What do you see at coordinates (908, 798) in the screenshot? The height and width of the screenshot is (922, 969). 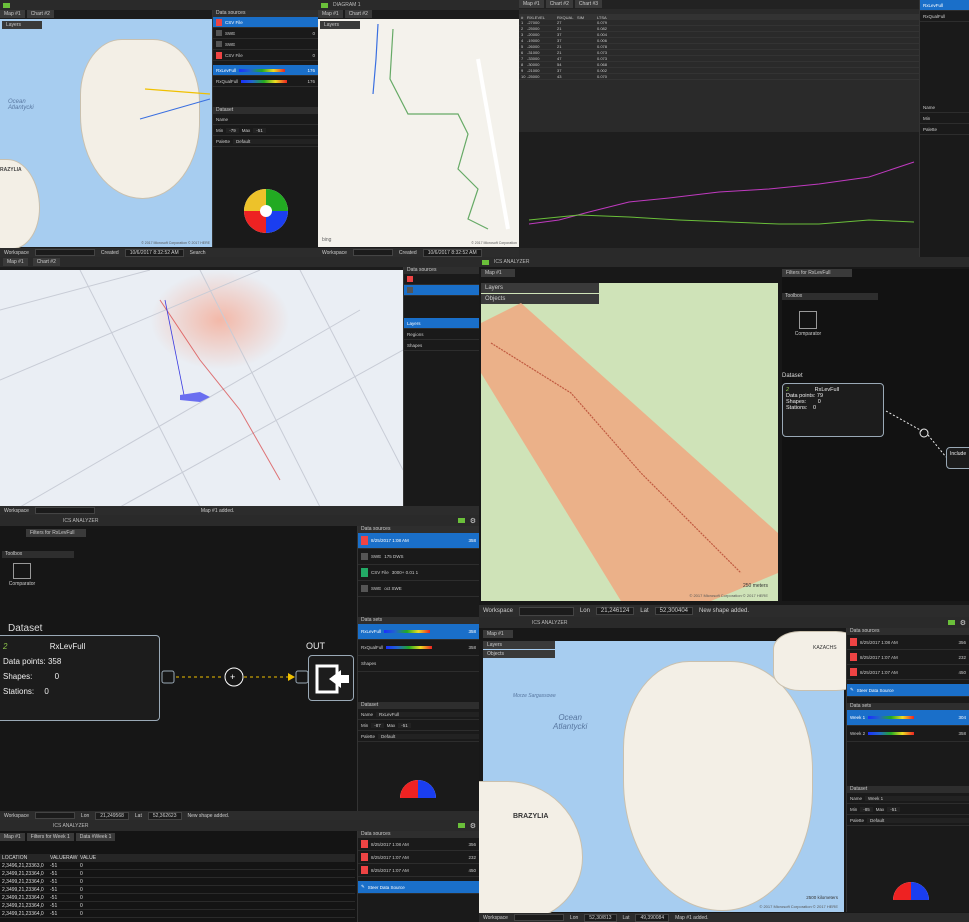 I see `name-row: Name Week 1` at bounding box center [908, 798].